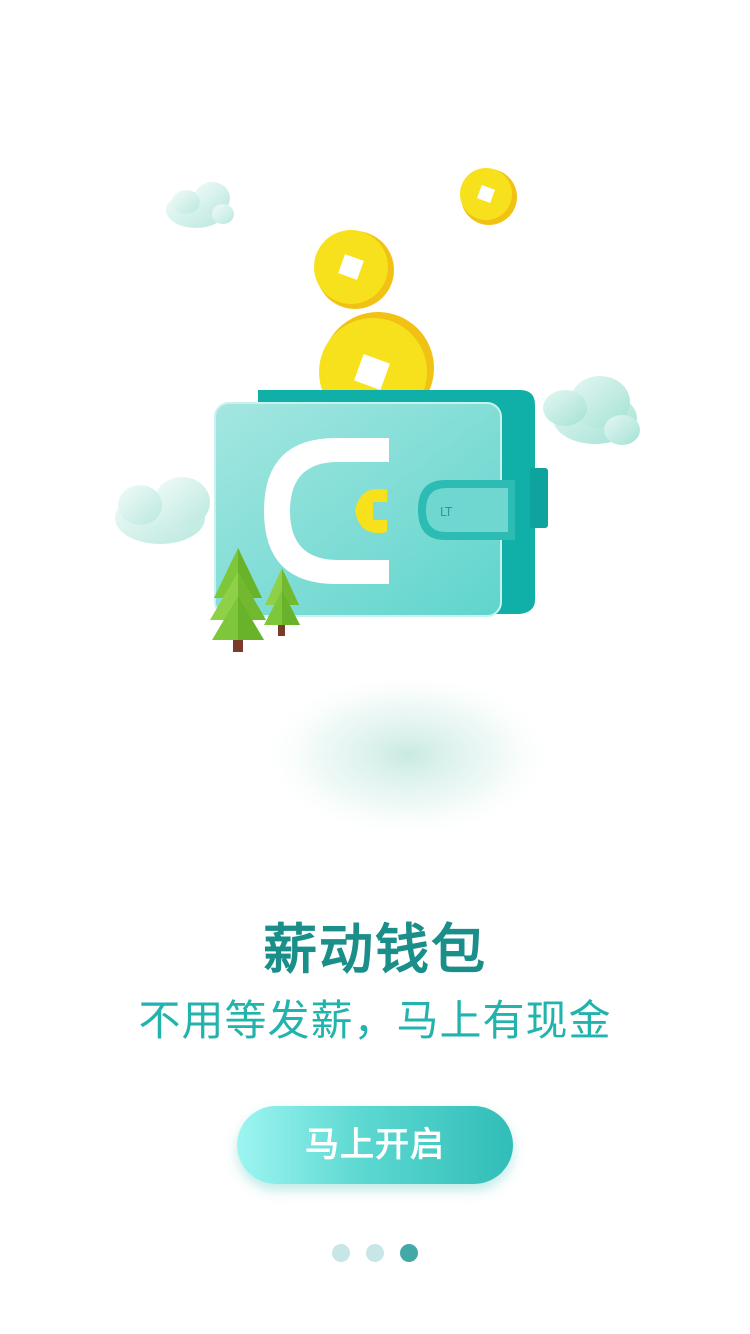 This screenshot has width=750, height=1334. Describe the element at coordinates (381, 503) in the screenshot. I see `wallet-icon: LT` at that location.